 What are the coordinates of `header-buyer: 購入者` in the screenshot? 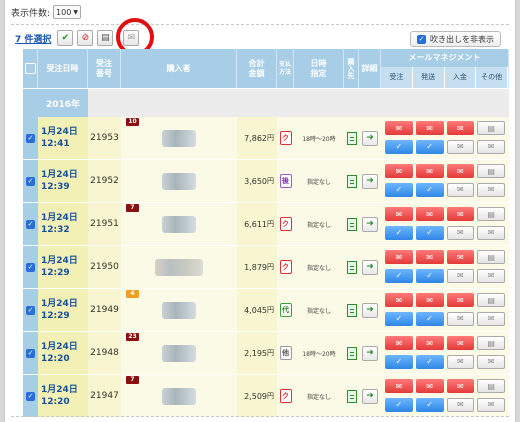 It's located at (179, 68).